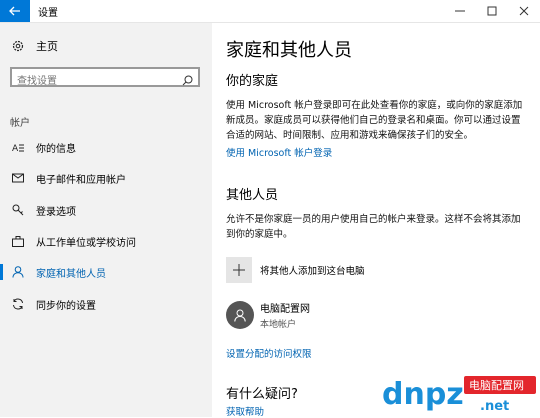  I want to click on minimize-button, so click(460, 11).